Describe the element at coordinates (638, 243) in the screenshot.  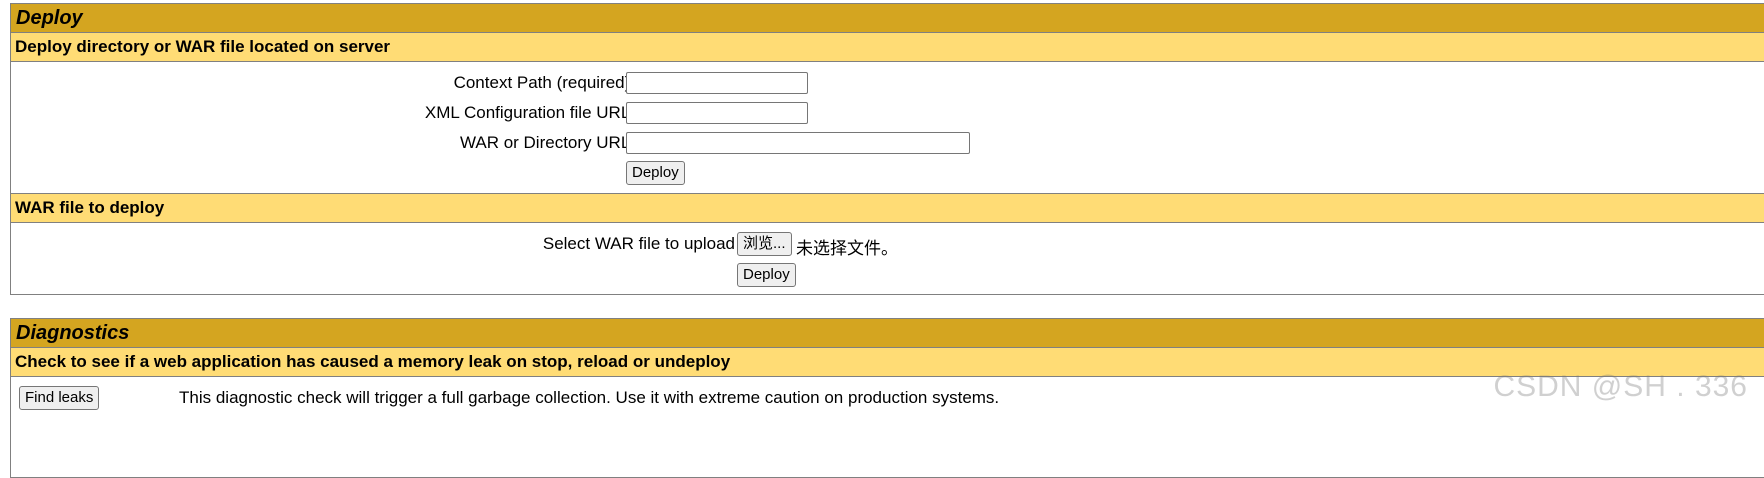
I see `select-war-label: Select WAR file to upload` at that location.